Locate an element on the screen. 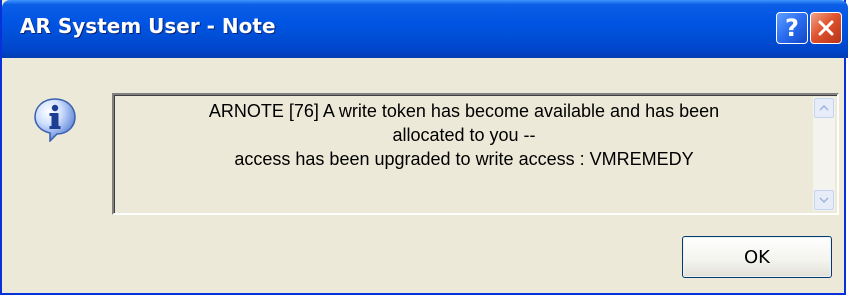 The width and height of the screenshot is (850, 299). window-title: AR System User - Note is located at coordinates (148, 26).